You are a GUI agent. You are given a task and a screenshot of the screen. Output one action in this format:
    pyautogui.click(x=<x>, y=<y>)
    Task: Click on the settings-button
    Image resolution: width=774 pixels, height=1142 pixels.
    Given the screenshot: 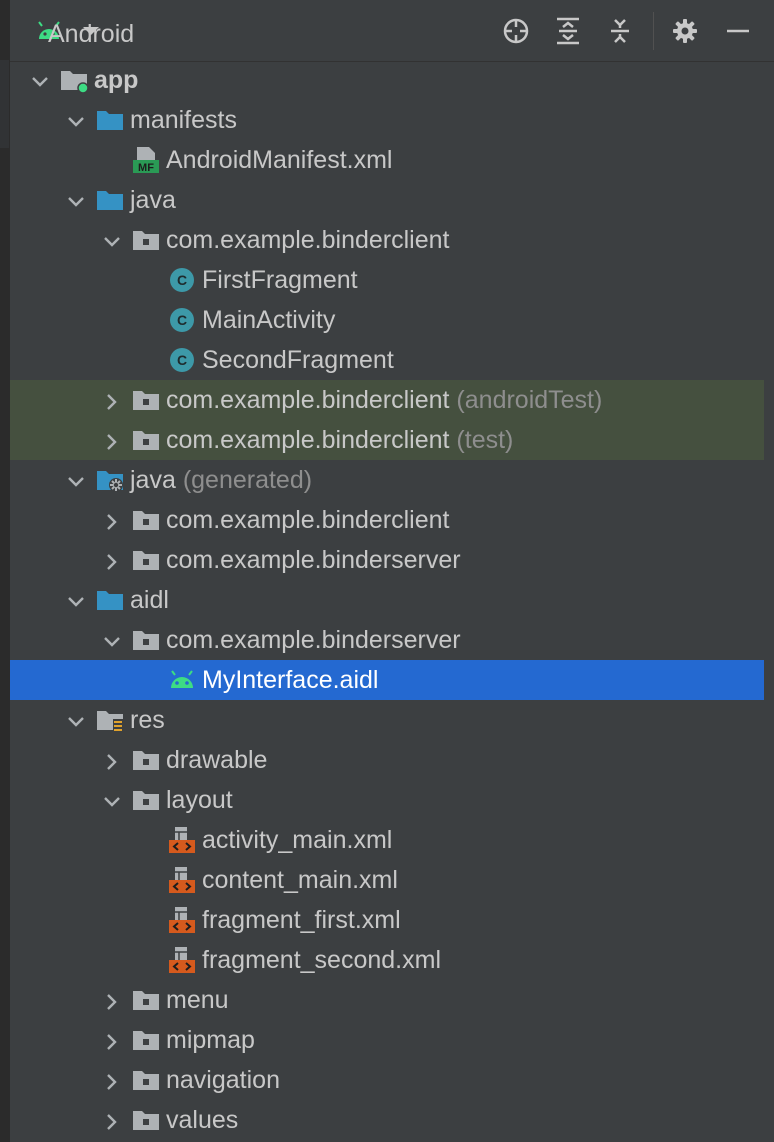 What is the action you would take?
    pyautogui.click(x=685, y=31)
    